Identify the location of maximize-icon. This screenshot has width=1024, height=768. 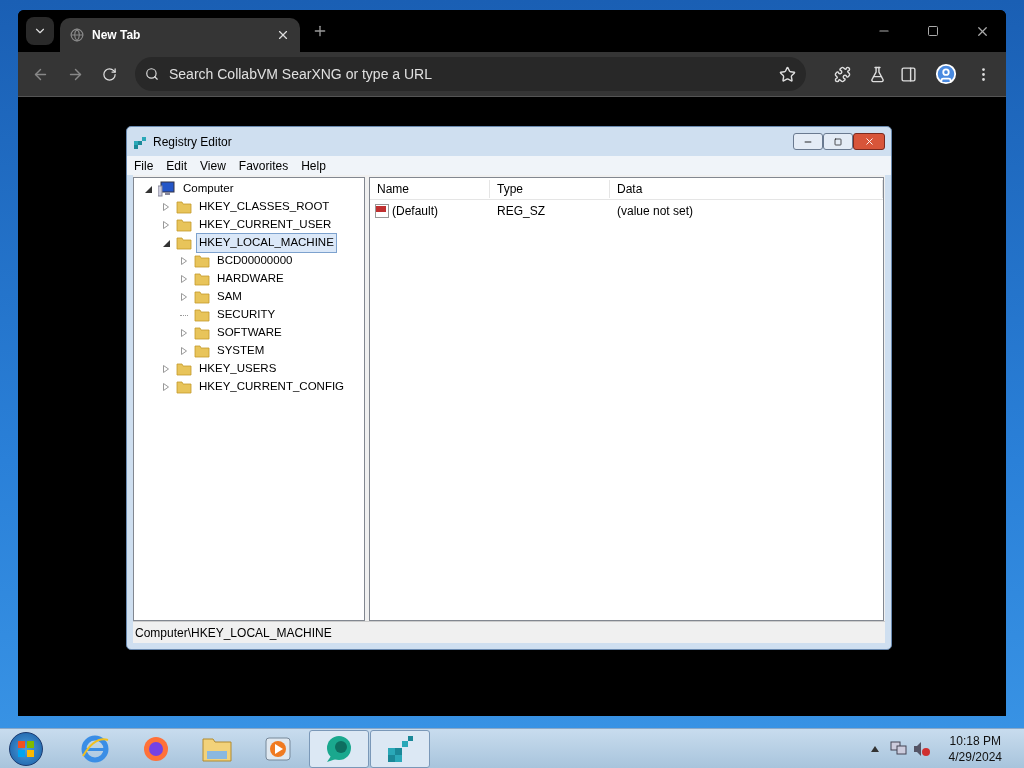
(933, 31).